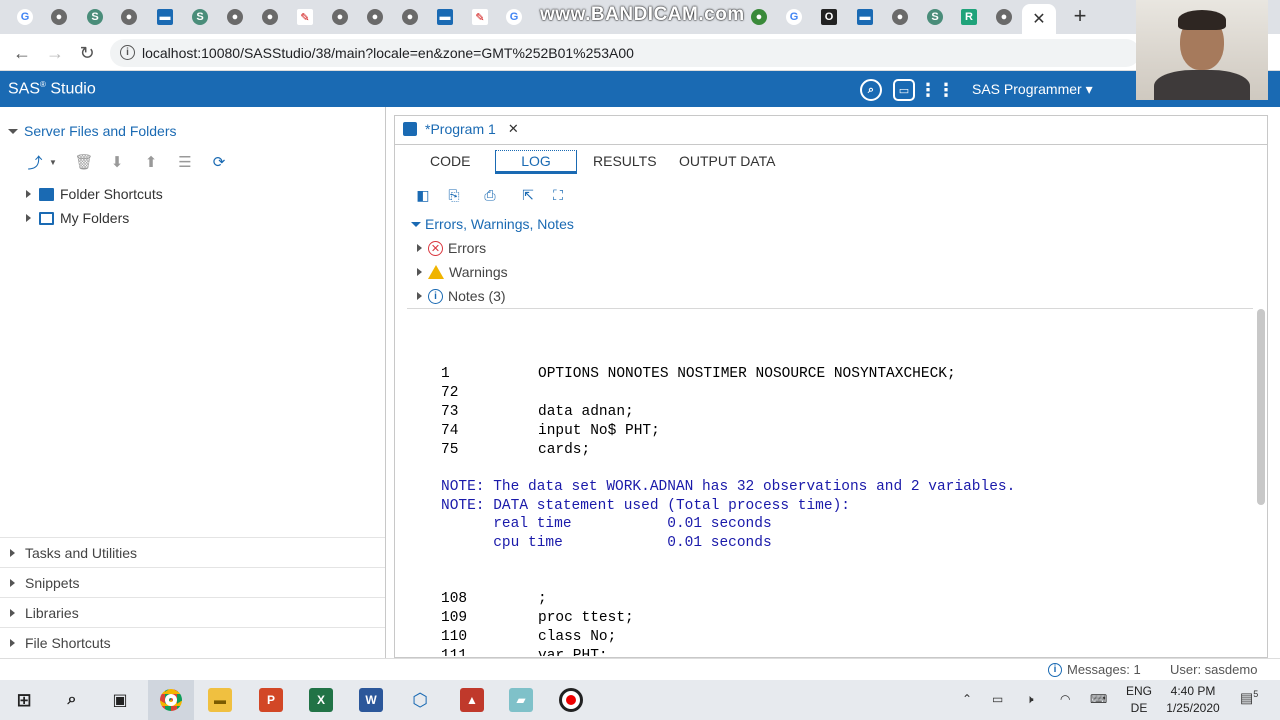 Image resolution: width=1280 pixels, height=720 pixels. Describe the element at coordinates (1032, 89) in the screenshot. I see `user-menu: SAS Programmer ▾` at that location.